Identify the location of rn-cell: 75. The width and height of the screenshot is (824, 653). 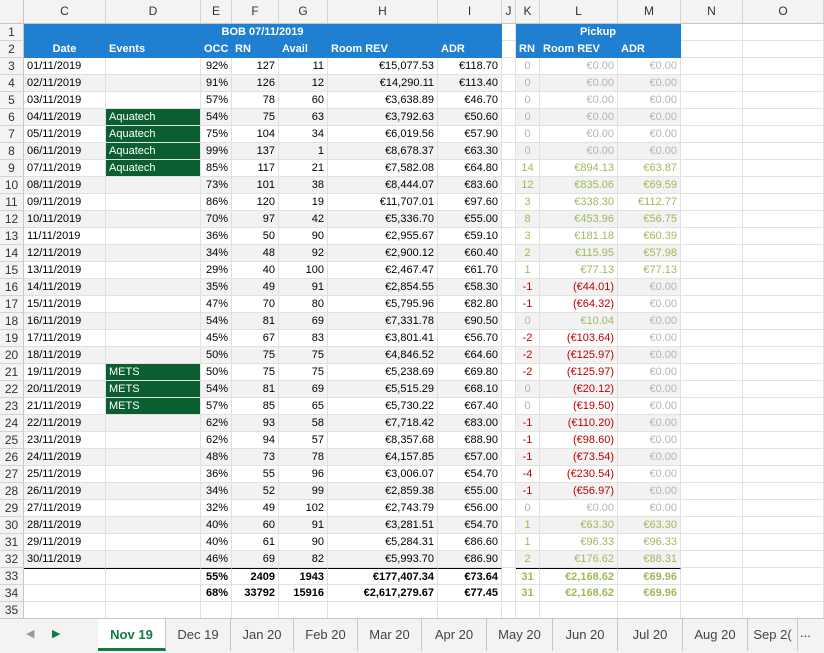
(255, 117).